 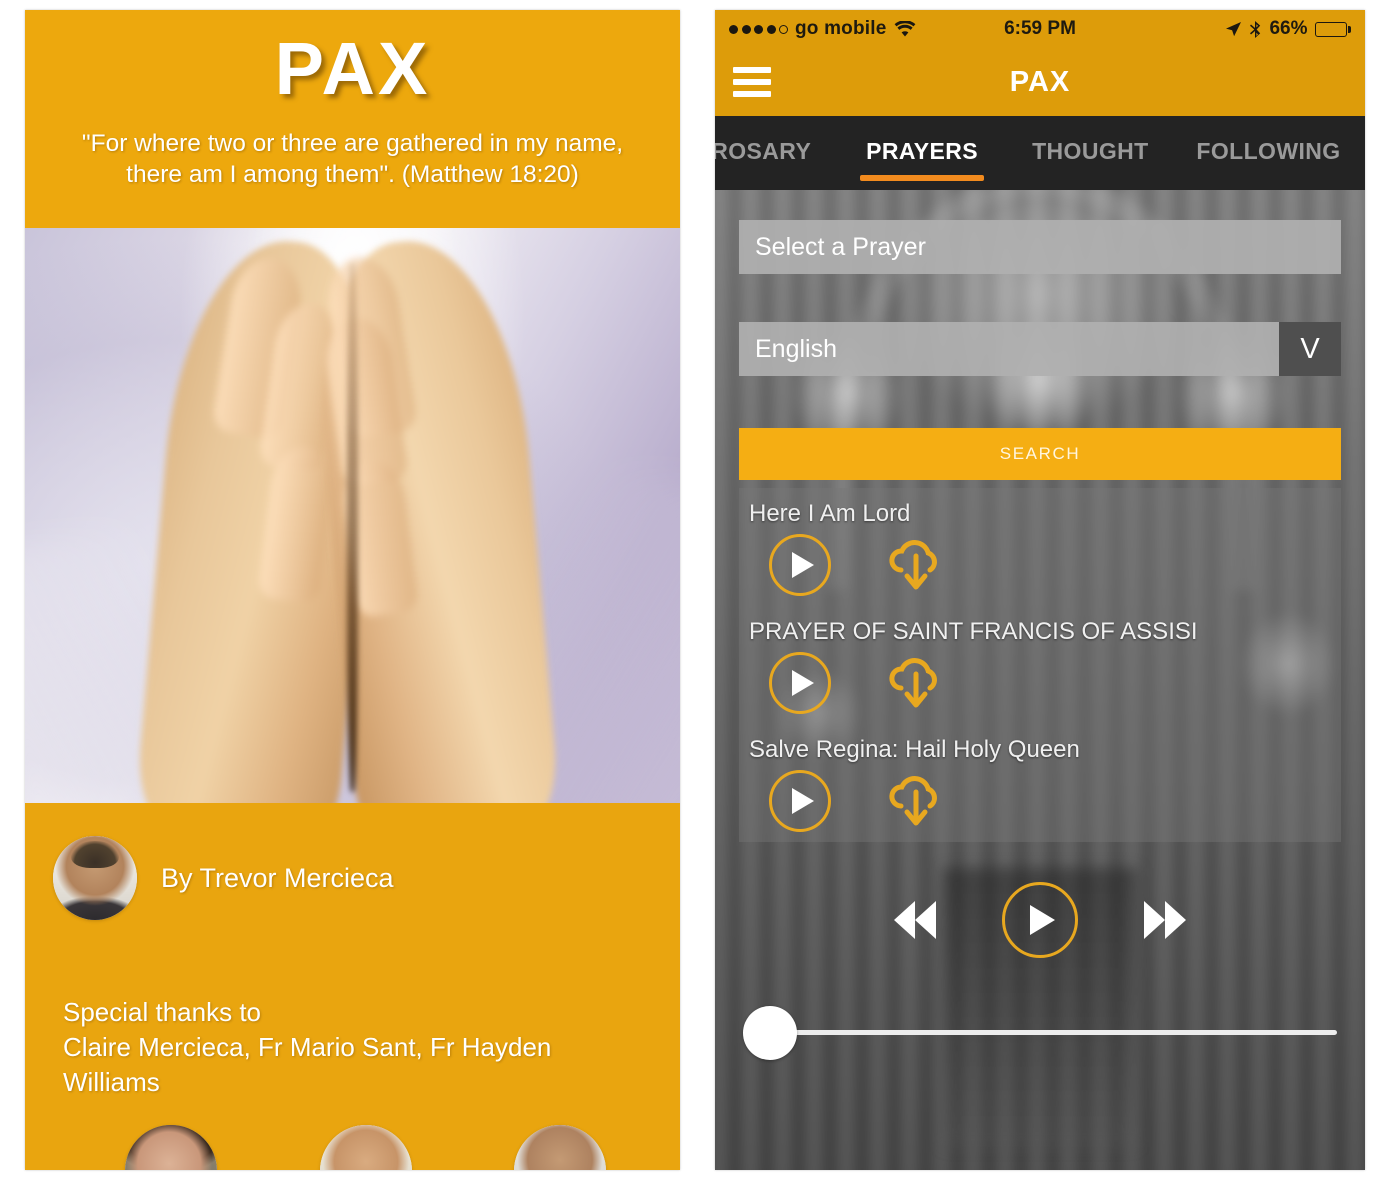 What do you see at coordinates (770, 1033) in the screenshot?
I see `slider-knob` at bounding box center [770, 1033].